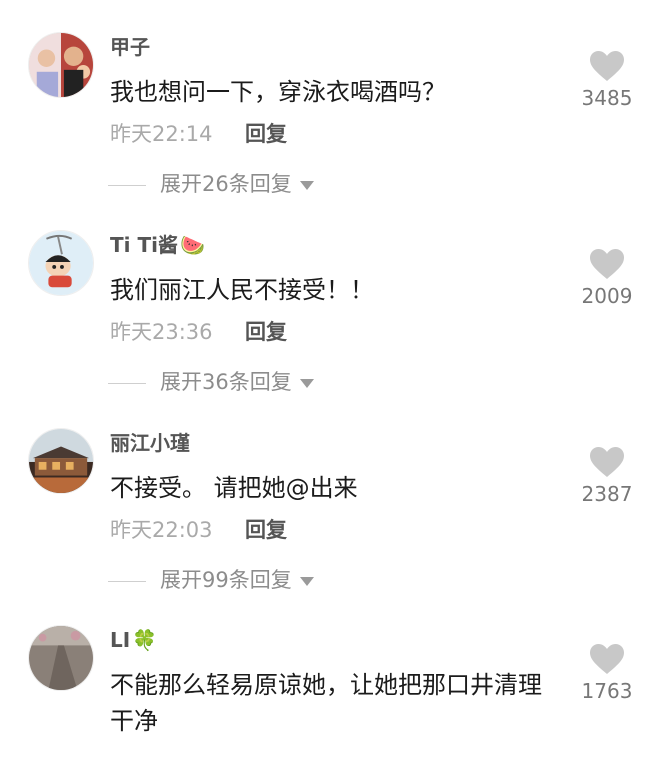 Image resolution: width=650 pixels, height=758 pixels. Describe the element at coordinates (226, 580) in the screenshot. I see `expand-replies-label: 展开99条回复` at that location.